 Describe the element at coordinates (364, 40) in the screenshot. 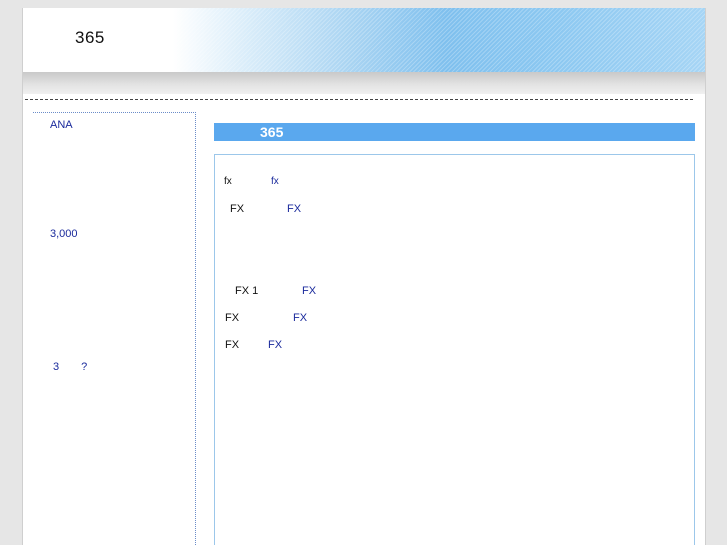

I see `site-header: 365` at that location.